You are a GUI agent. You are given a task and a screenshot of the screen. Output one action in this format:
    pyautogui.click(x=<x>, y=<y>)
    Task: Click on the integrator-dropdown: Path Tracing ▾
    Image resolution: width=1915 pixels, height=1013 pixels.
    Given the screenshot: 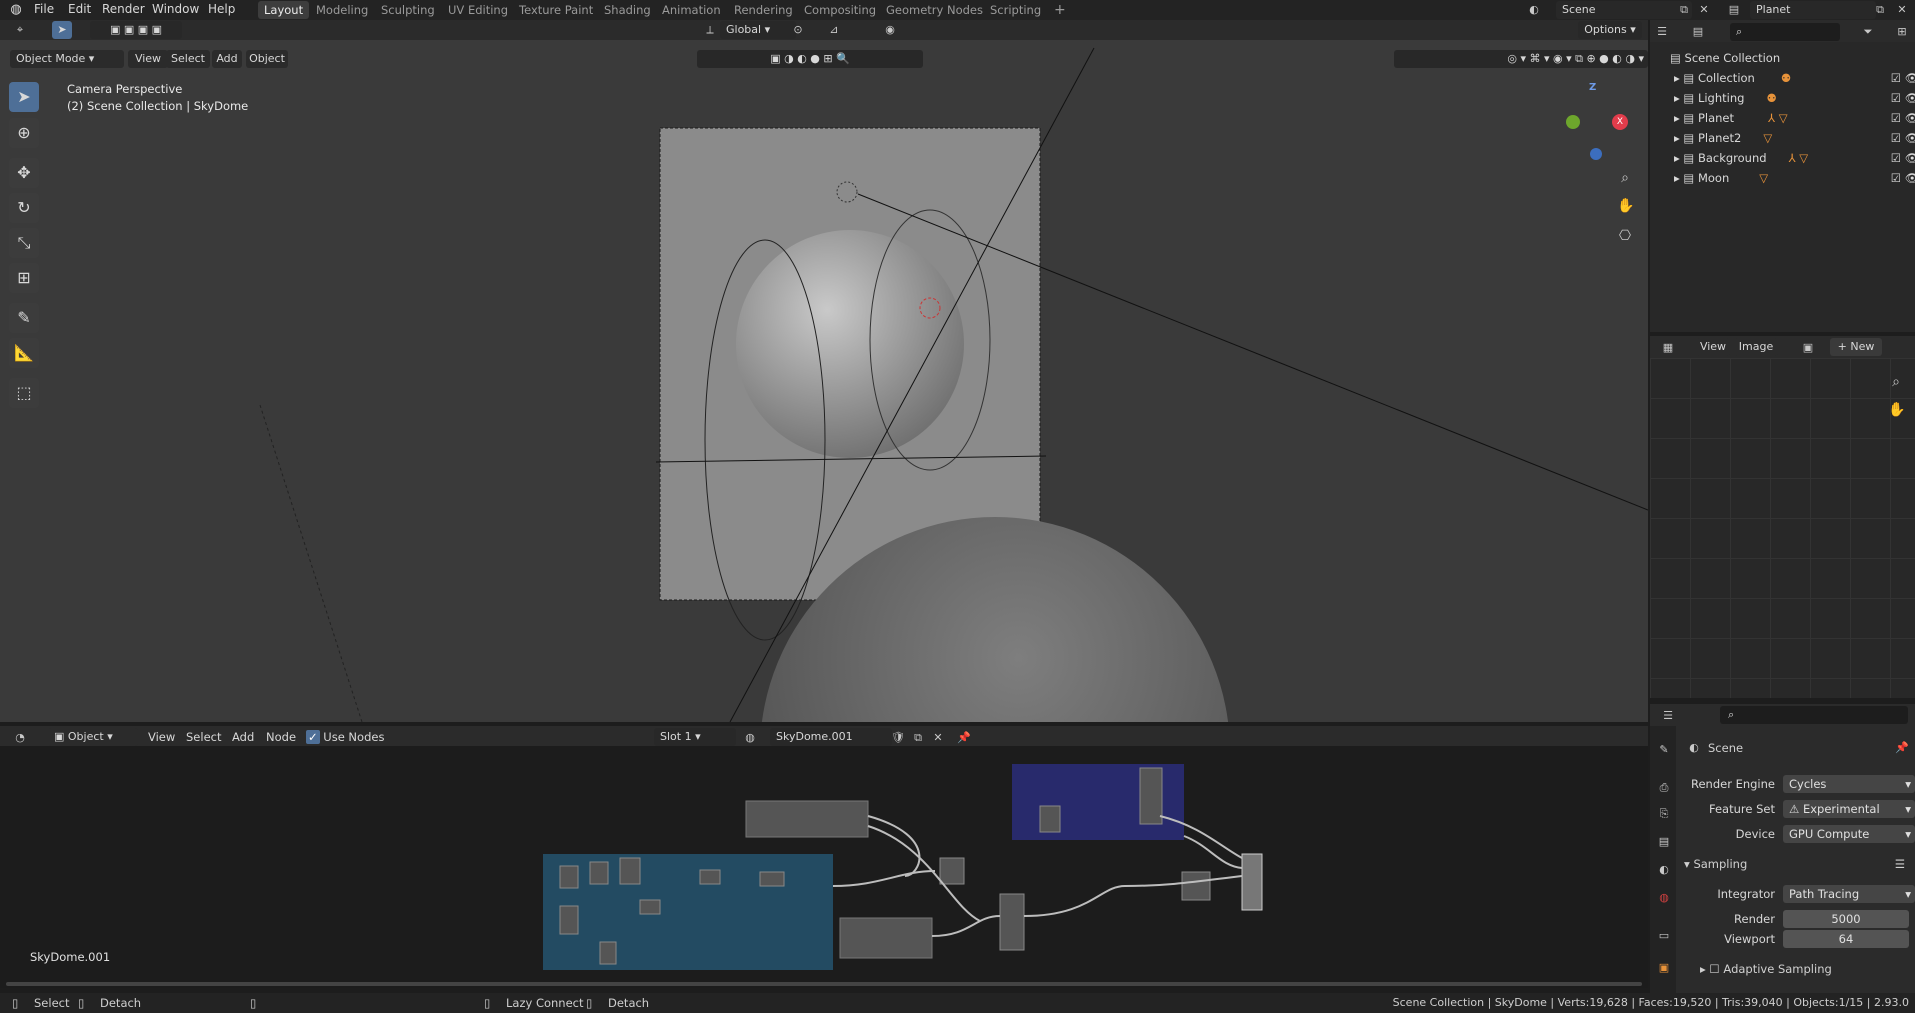 What is the action you would take?
    pyautogui.click(x=1849, y=894)
    